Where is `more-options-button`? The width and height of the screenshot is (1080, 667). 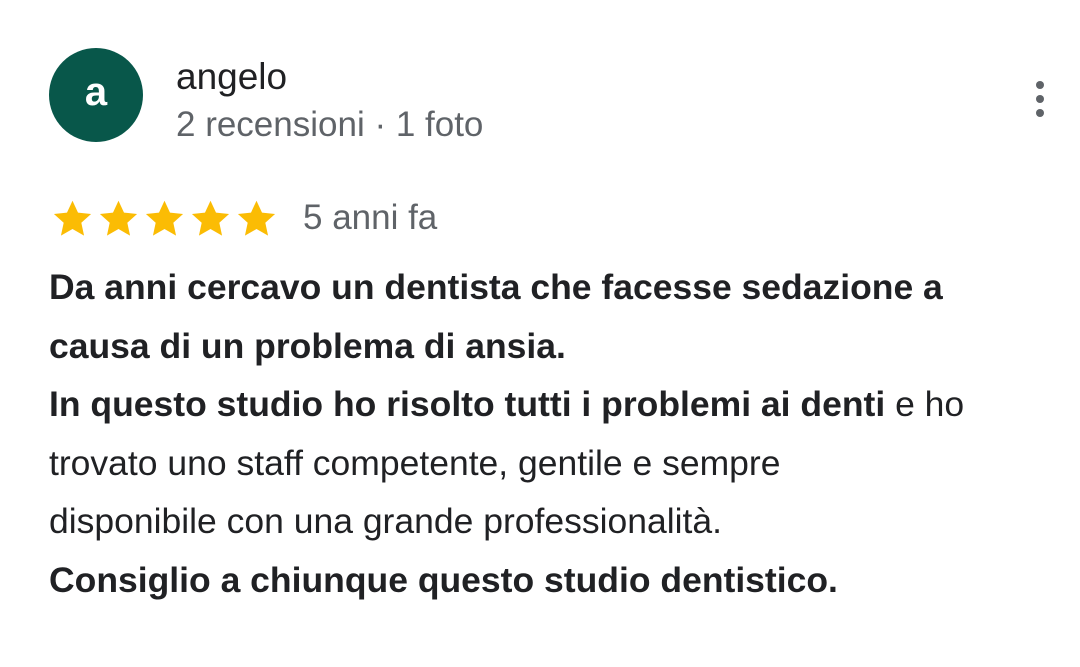
more-options-button is located at coordinates (1040, 99).